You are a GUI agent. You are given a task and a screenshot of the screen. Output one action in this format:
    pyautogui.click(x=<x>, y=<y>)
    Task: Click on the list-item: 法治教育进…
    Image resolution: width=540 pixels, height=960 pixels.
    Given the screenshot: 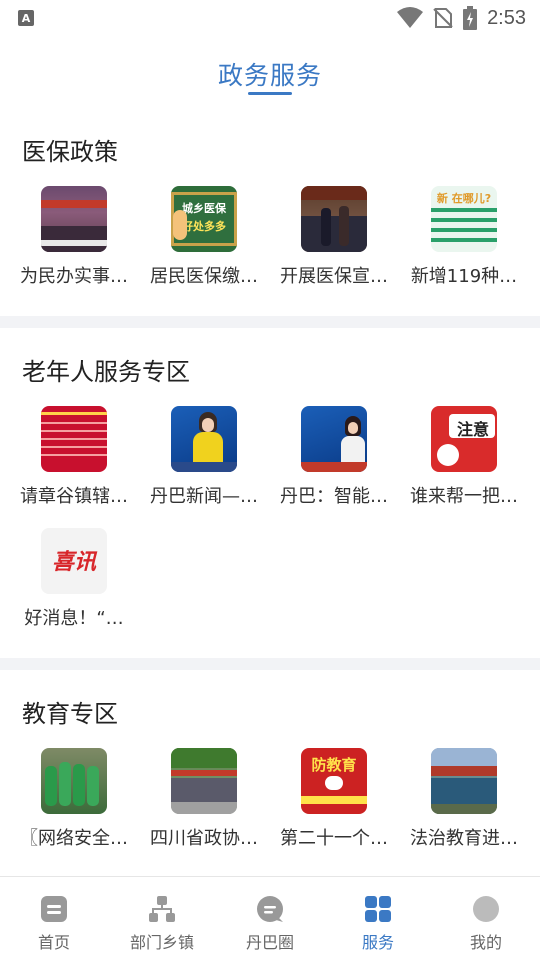 What is the action you would take?
    pyautogui.click(x=464, y=799)
    